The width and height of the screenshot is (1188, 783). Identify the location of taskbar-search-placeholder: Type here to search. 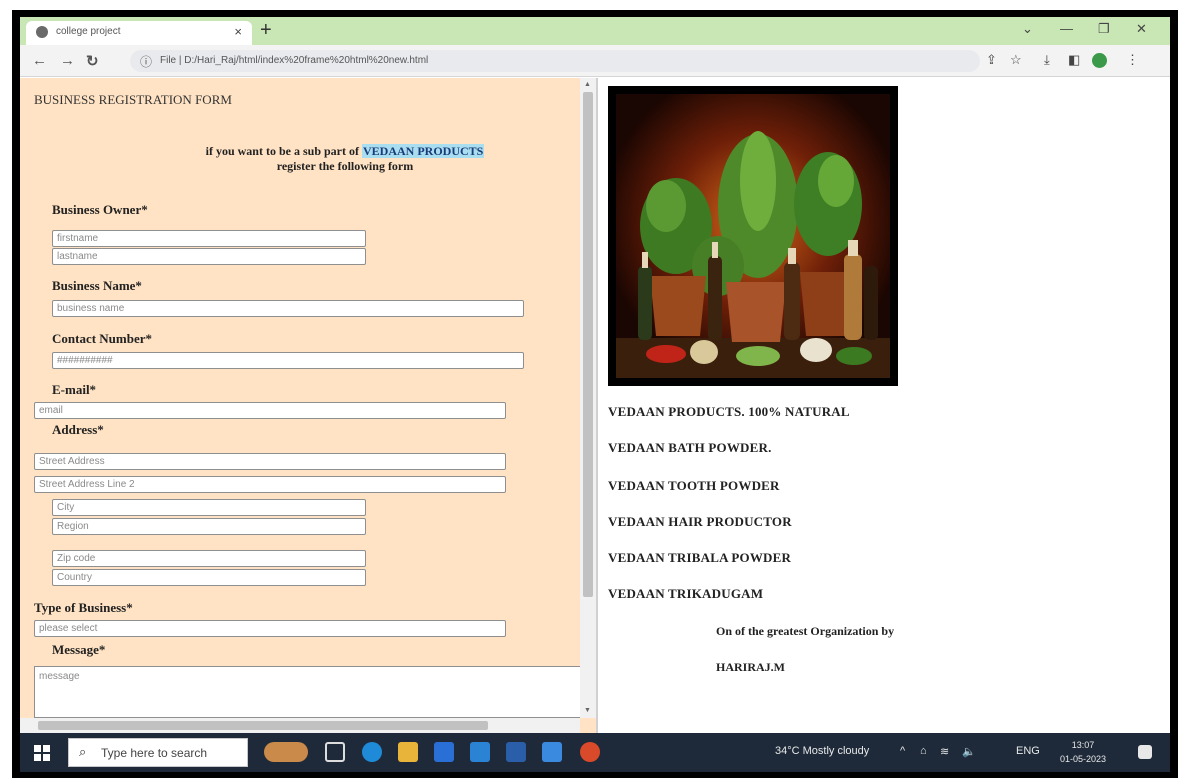
(154, 753).